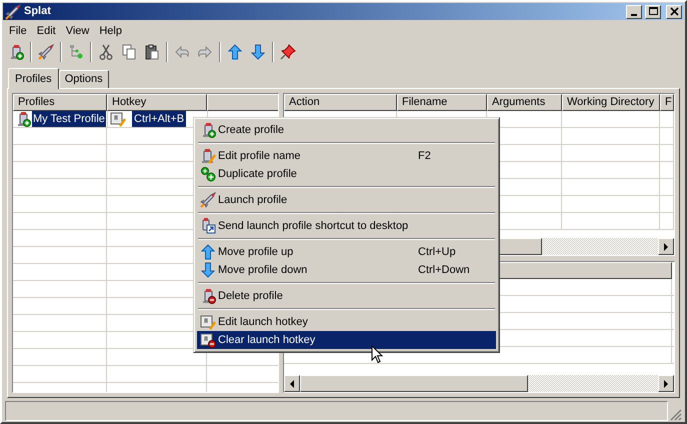 The image size is (687, 424). What do you see at coordinates (346, 270) in the screenshot?
I see `menu-item: Move profile down Ctrl+Down` at bounding box center [346, 270].